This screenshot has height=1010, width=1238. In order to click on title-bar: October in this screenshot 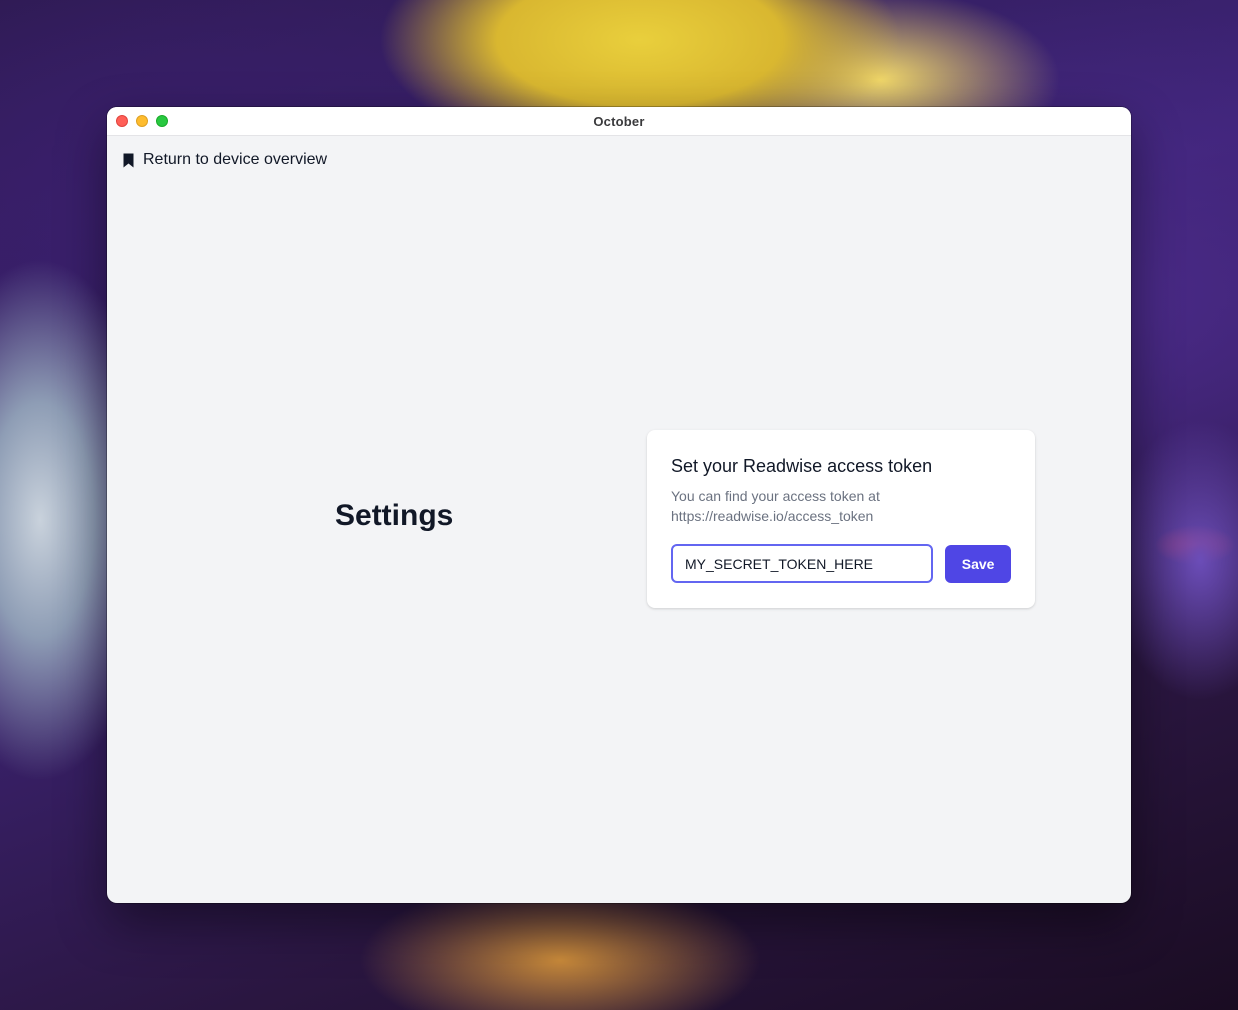, I will do `click(619, 121)`.